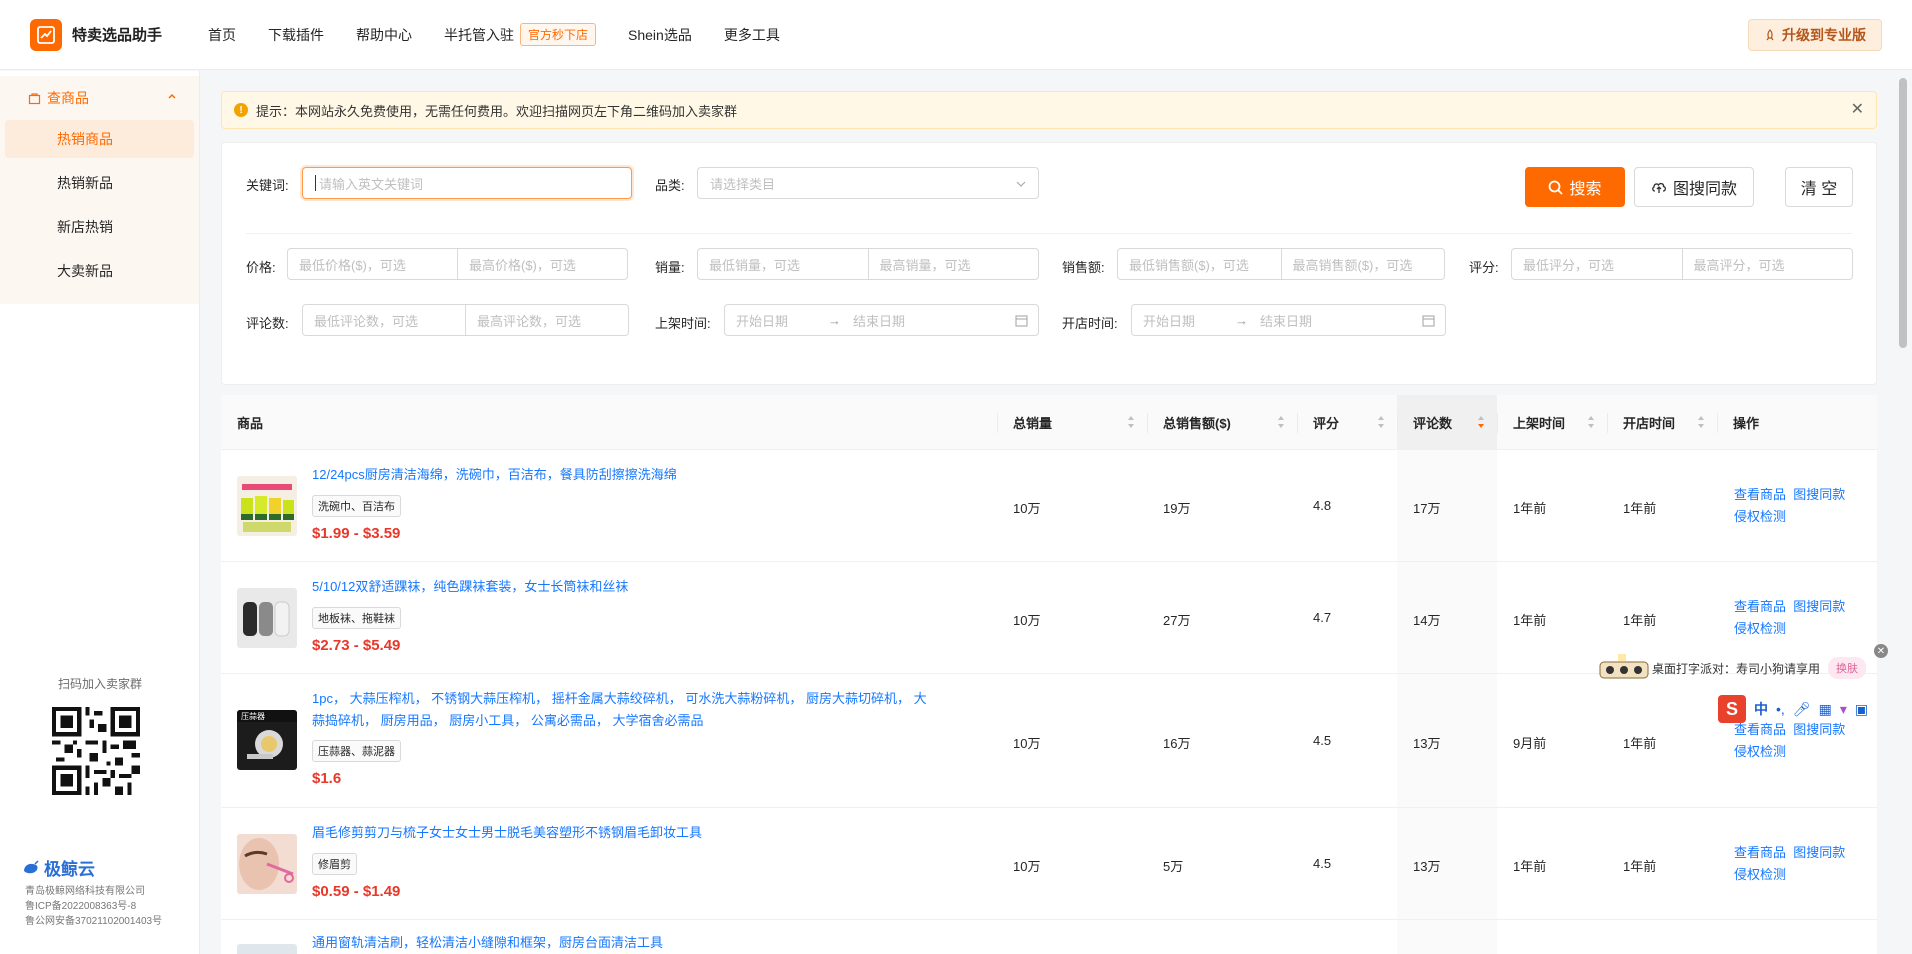  Describe the element at coordinates (115, 34) in the screenshot. I see `logo: 特卖选品助手` at that location.